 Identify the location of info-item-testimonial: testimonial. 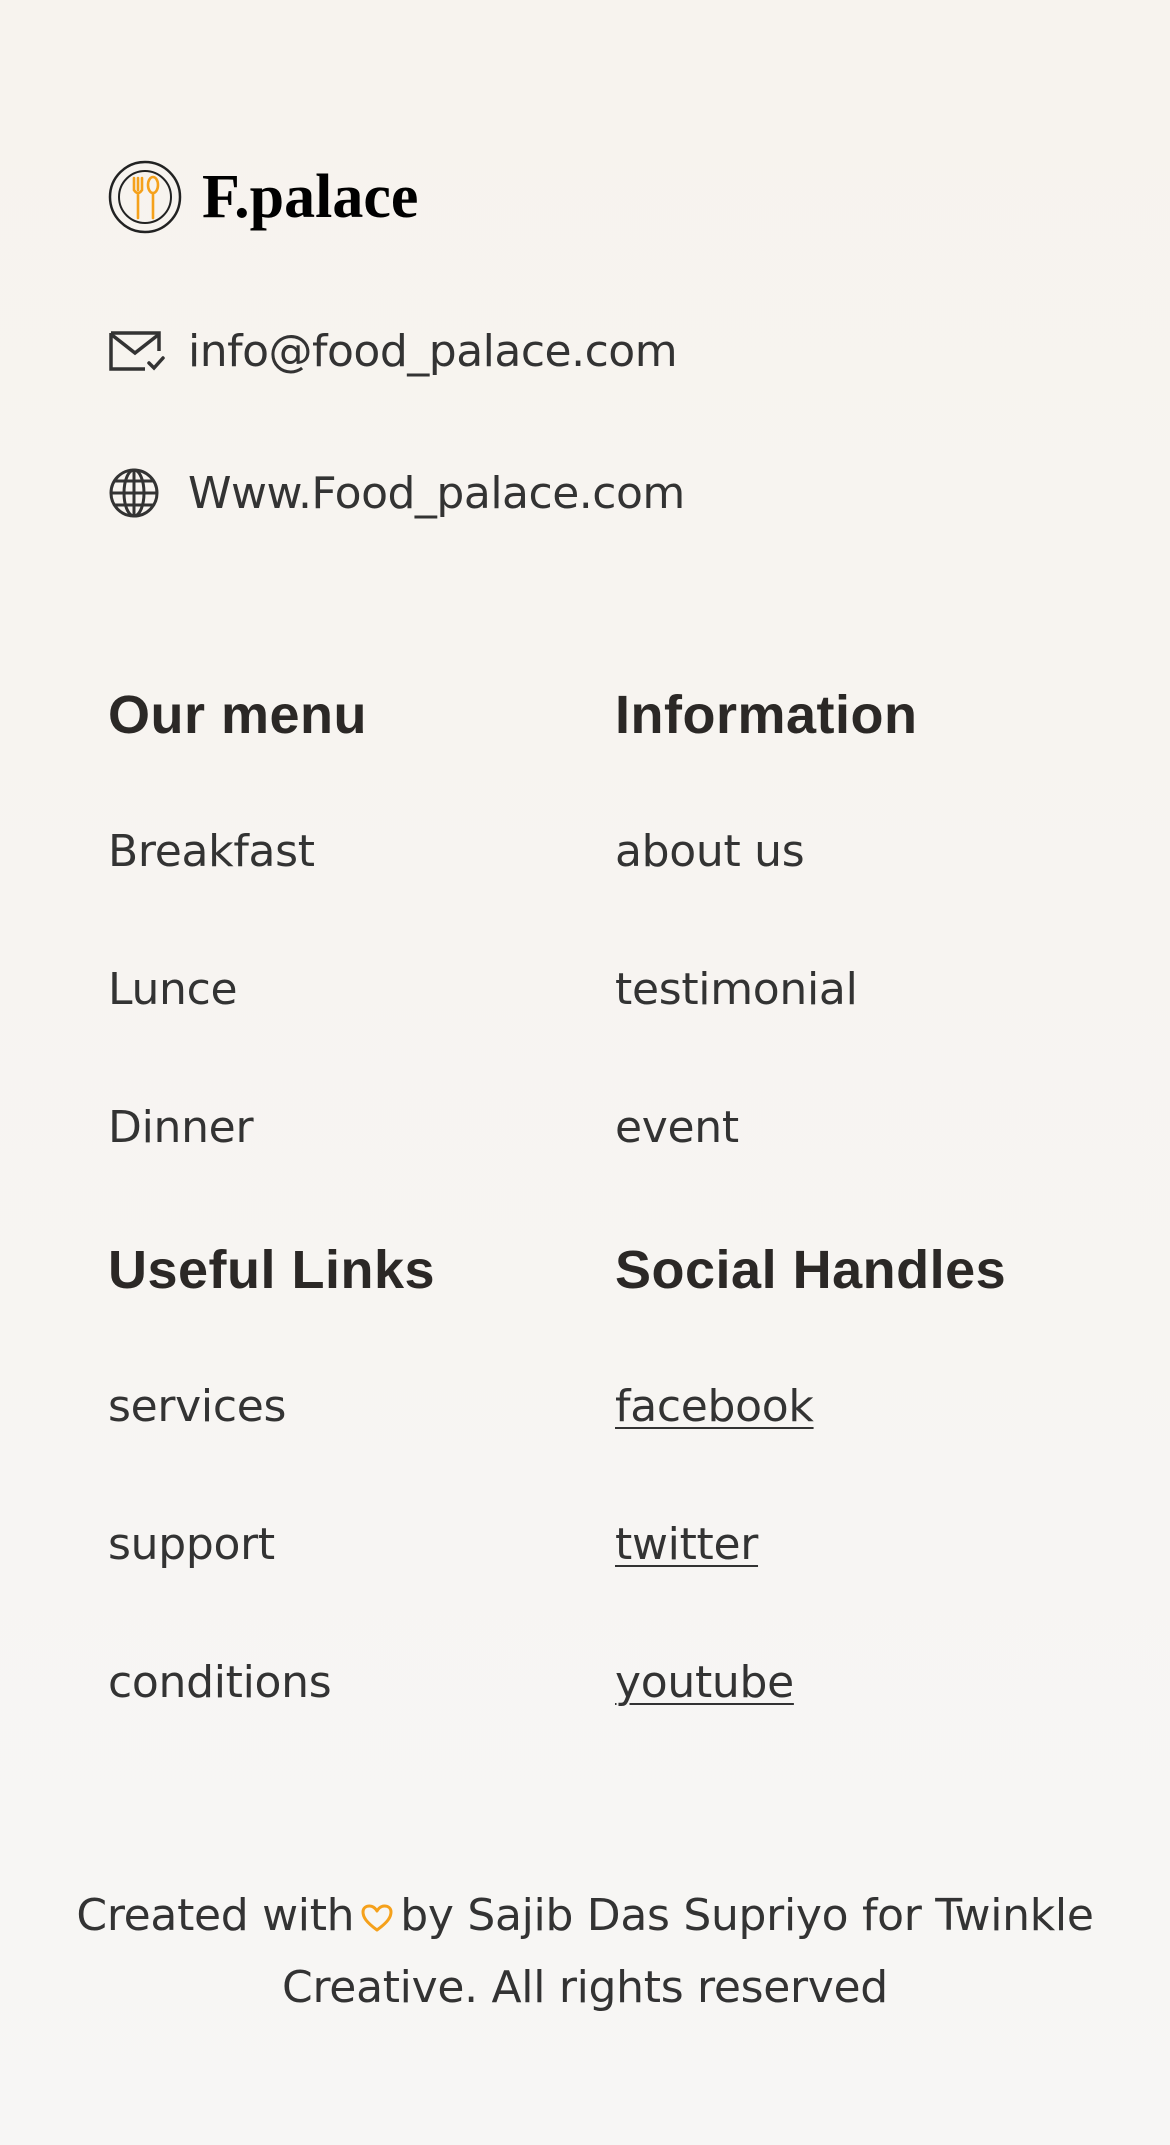
(736, 989).